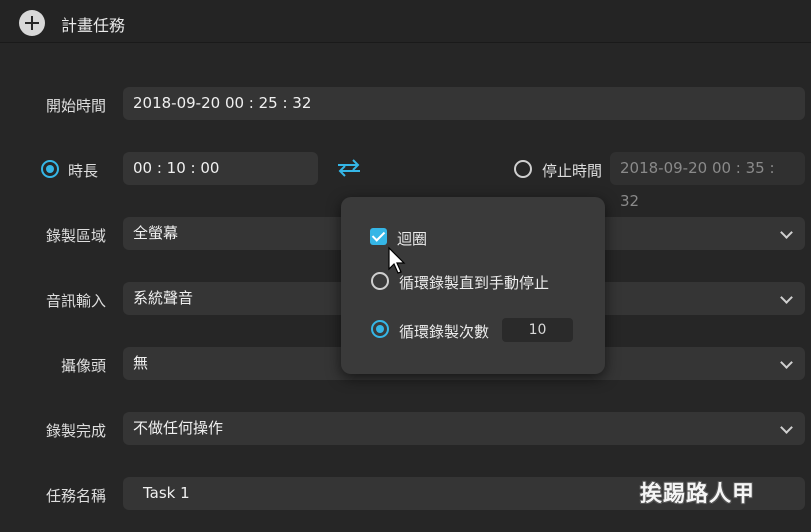 The height and width of the screenshot is (532, 811). I want to click on start-time-input: 2018-09-20 00 : 25 : 32, so click(464, 103).